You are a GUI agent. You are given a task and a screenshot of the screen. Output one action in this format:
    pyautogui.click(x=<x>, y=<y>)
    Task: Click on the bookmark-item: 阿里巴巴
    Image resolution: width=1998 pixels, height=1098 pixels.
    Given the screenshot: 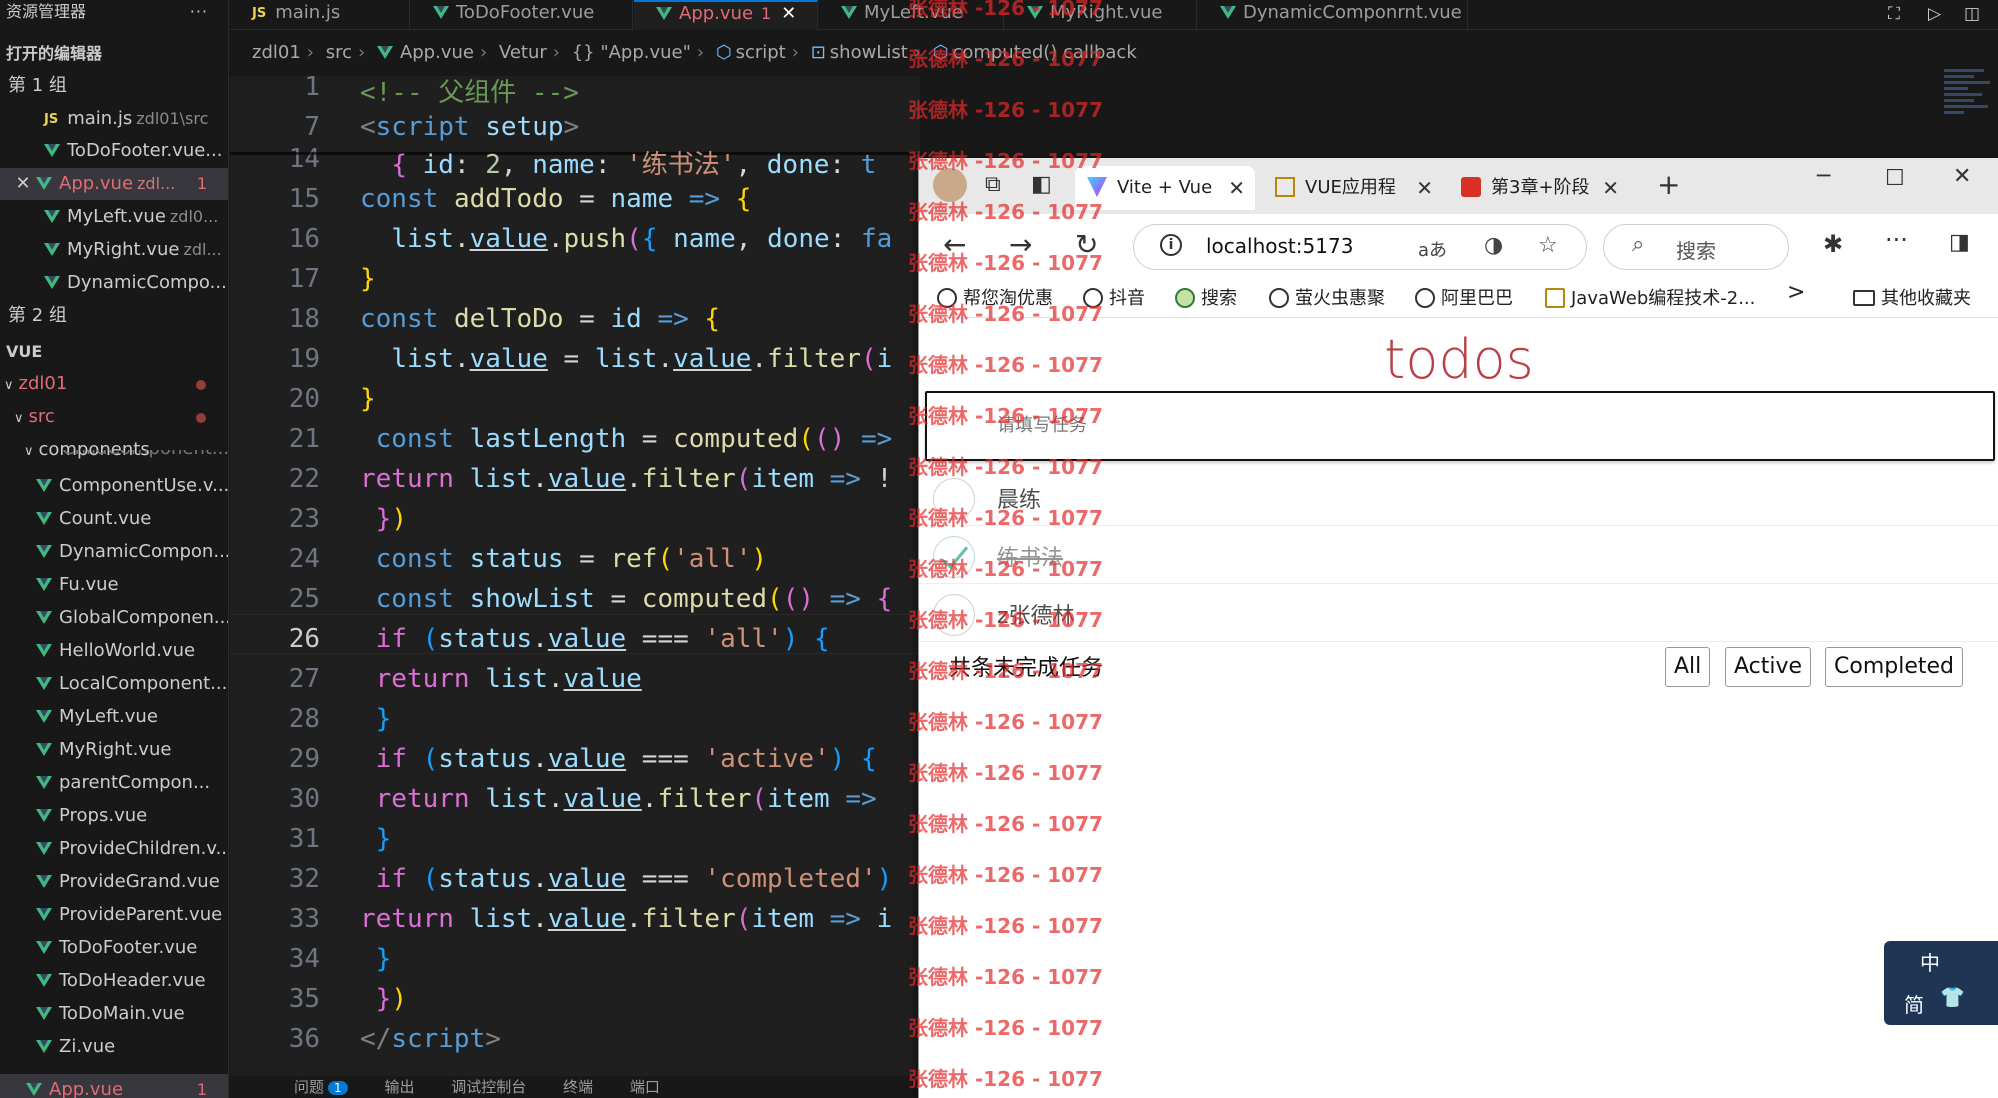 What is the action you would take?
    pyautogui.click(x=1464, y=297)
    